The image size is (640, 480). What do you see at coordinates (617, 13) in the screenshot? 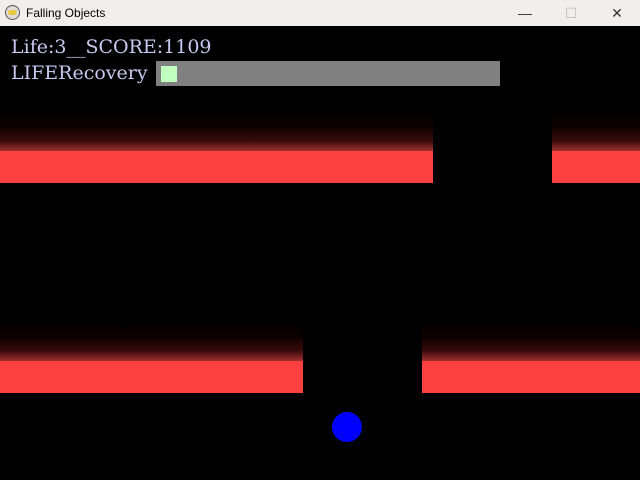
I see `close-button: ✕` at bounding box center [617, 13].